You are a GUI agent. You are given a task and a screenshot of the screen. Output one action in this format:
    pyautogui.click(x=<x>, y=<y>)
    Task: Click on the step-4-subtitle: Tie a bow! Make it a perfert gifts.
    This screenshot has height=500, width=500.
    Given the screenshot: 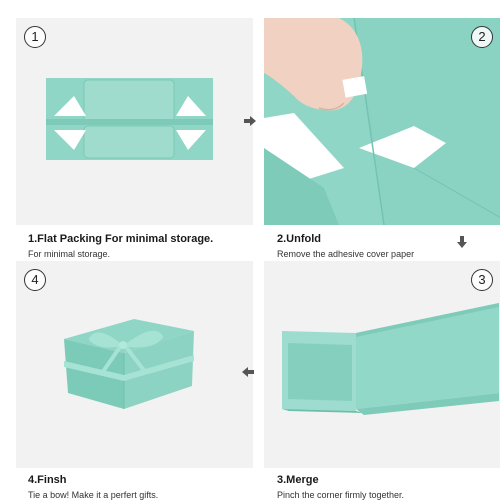 What is the action you would take?
    pyautogui.click(x=93, y=495)
    